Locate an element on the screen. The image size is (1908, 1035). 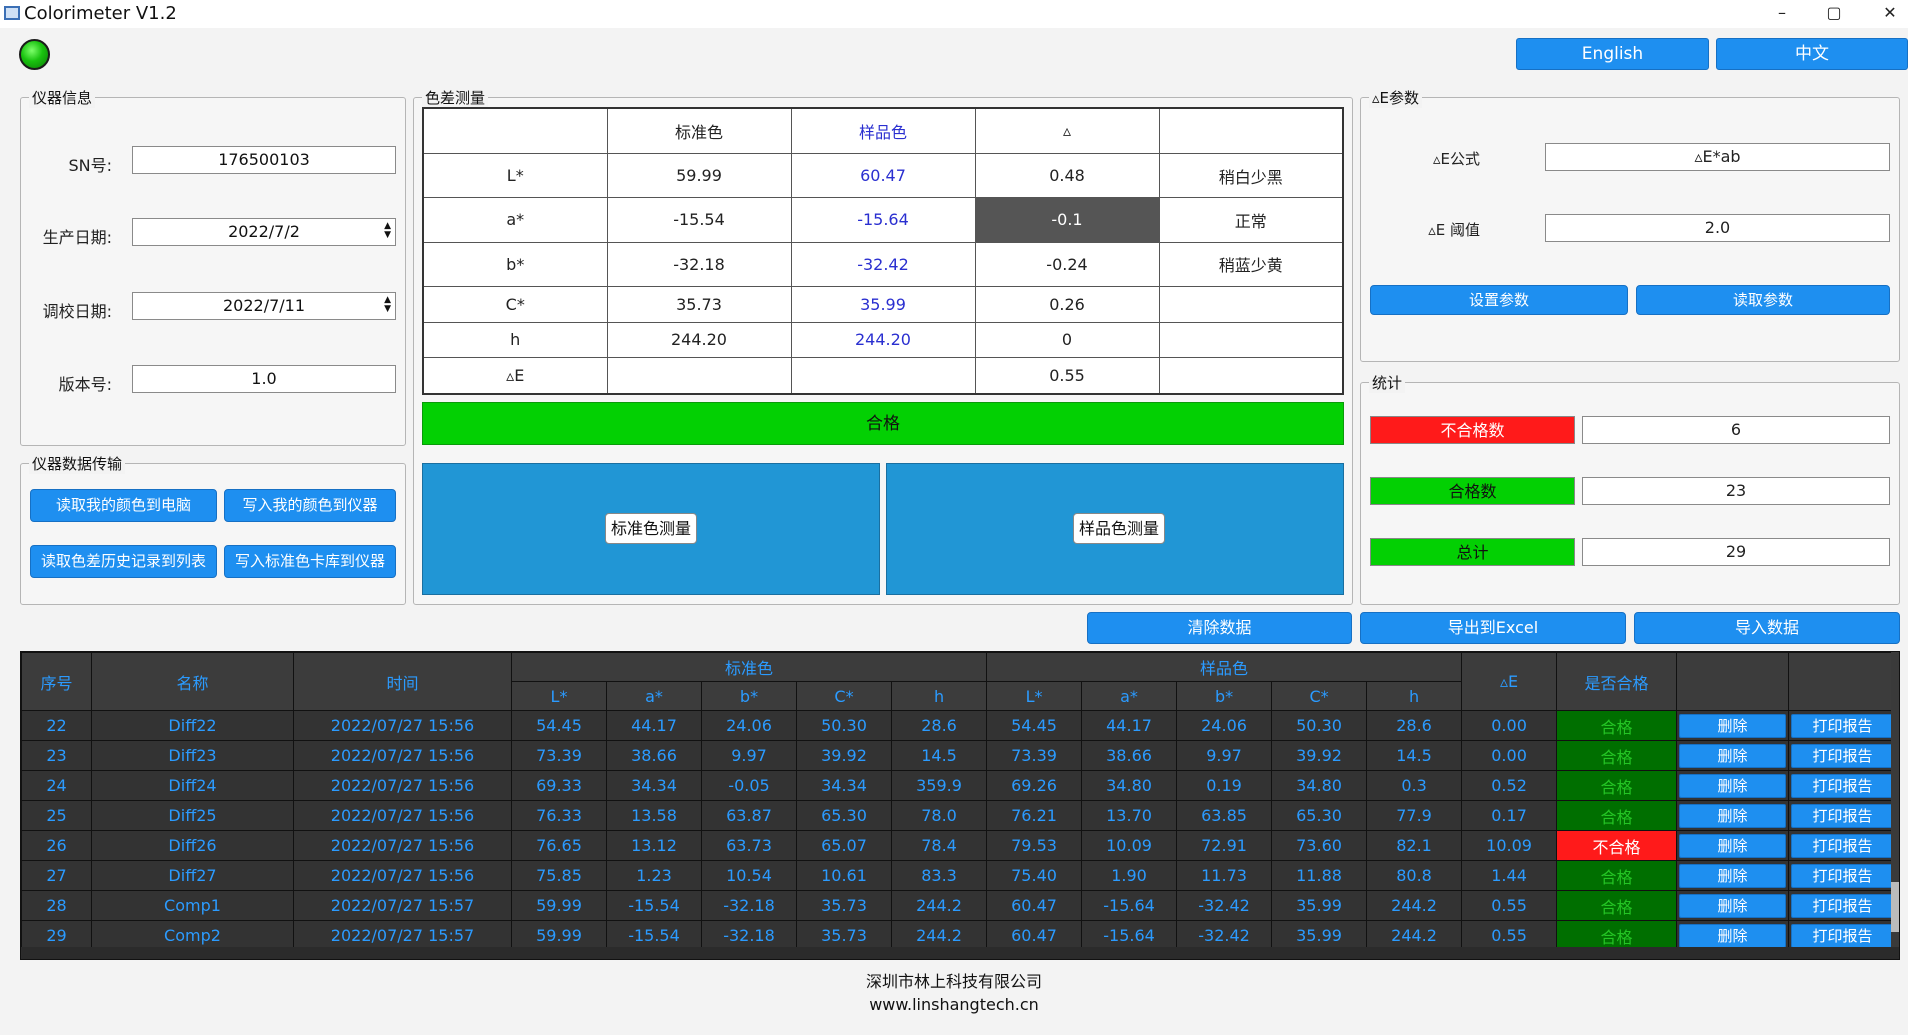
col-std-c: C* is located at coordinates (844, 696).